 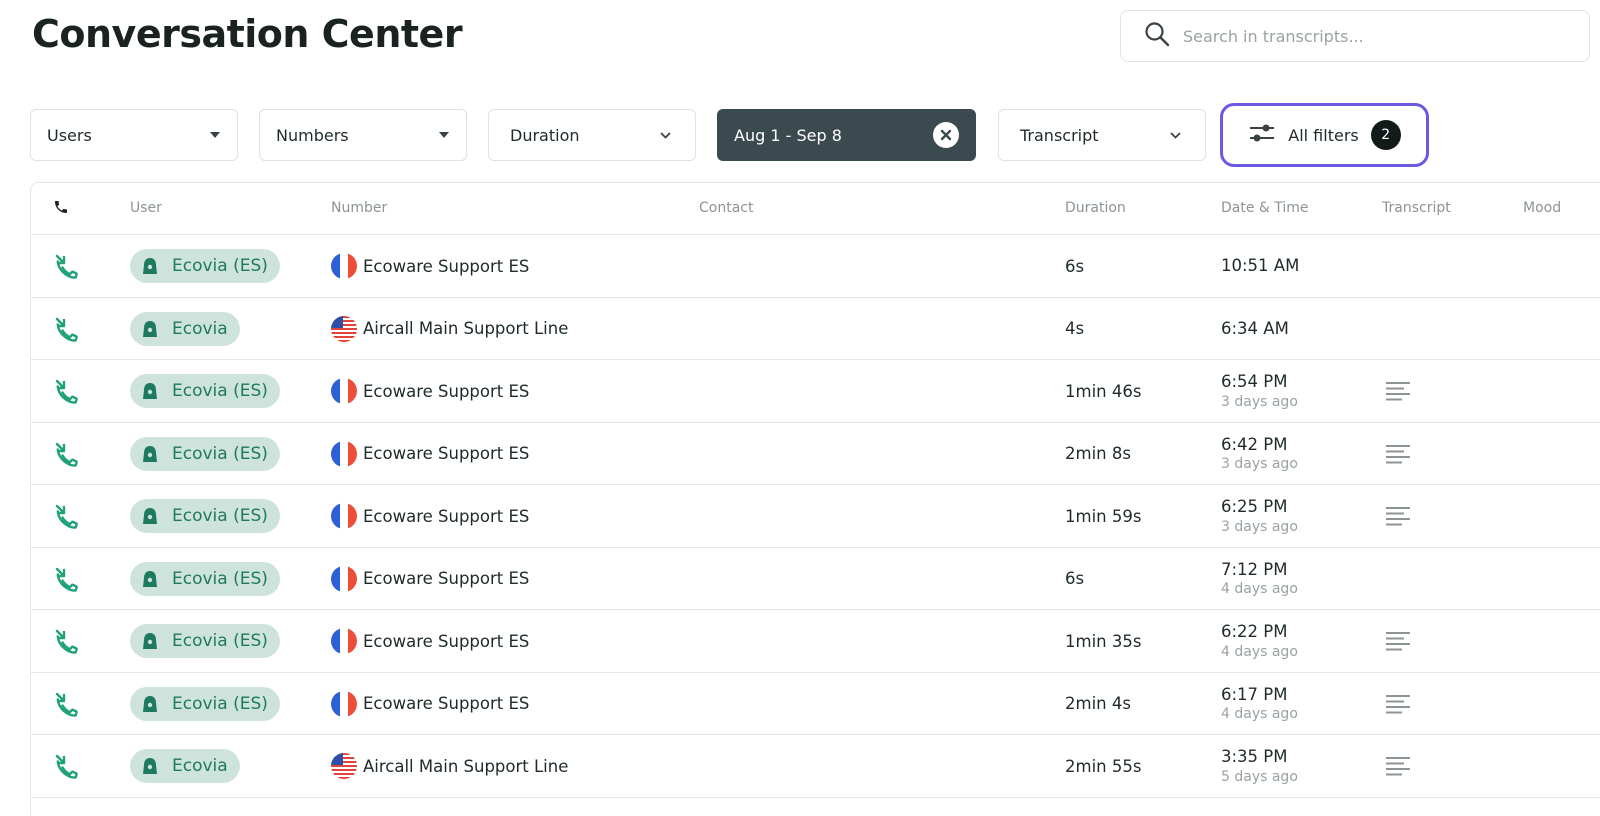 I want to click on call-time: 6:22 PM, so click(x=1254, y=632).